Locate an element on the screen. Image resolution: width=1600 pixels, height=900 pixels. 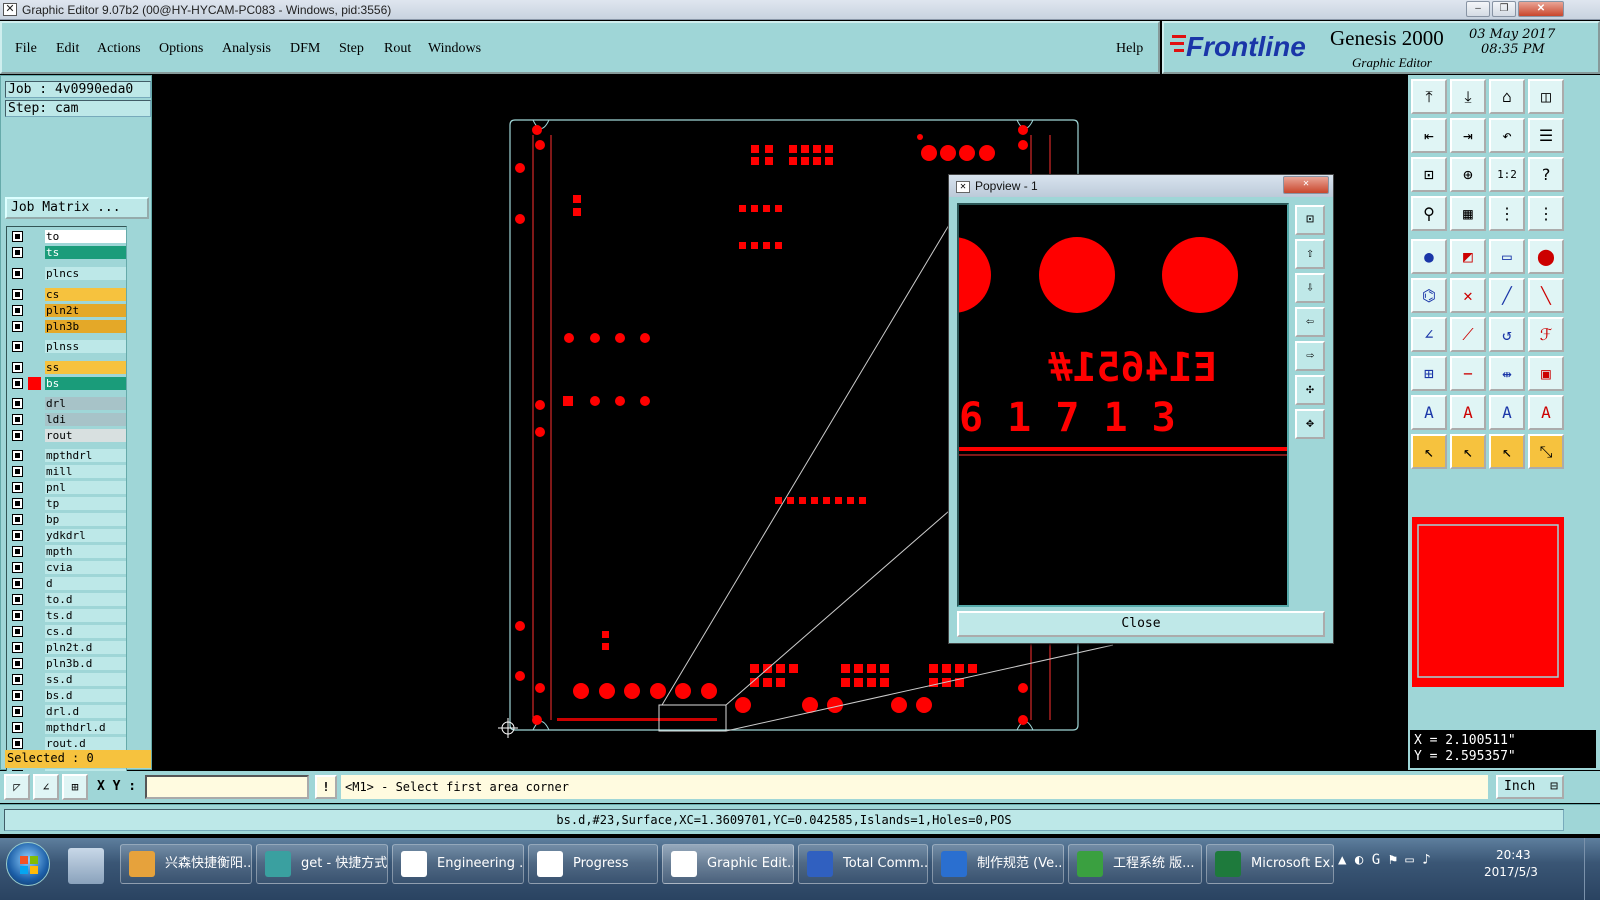
layer-name: mill is located at coordinates (85, 471).